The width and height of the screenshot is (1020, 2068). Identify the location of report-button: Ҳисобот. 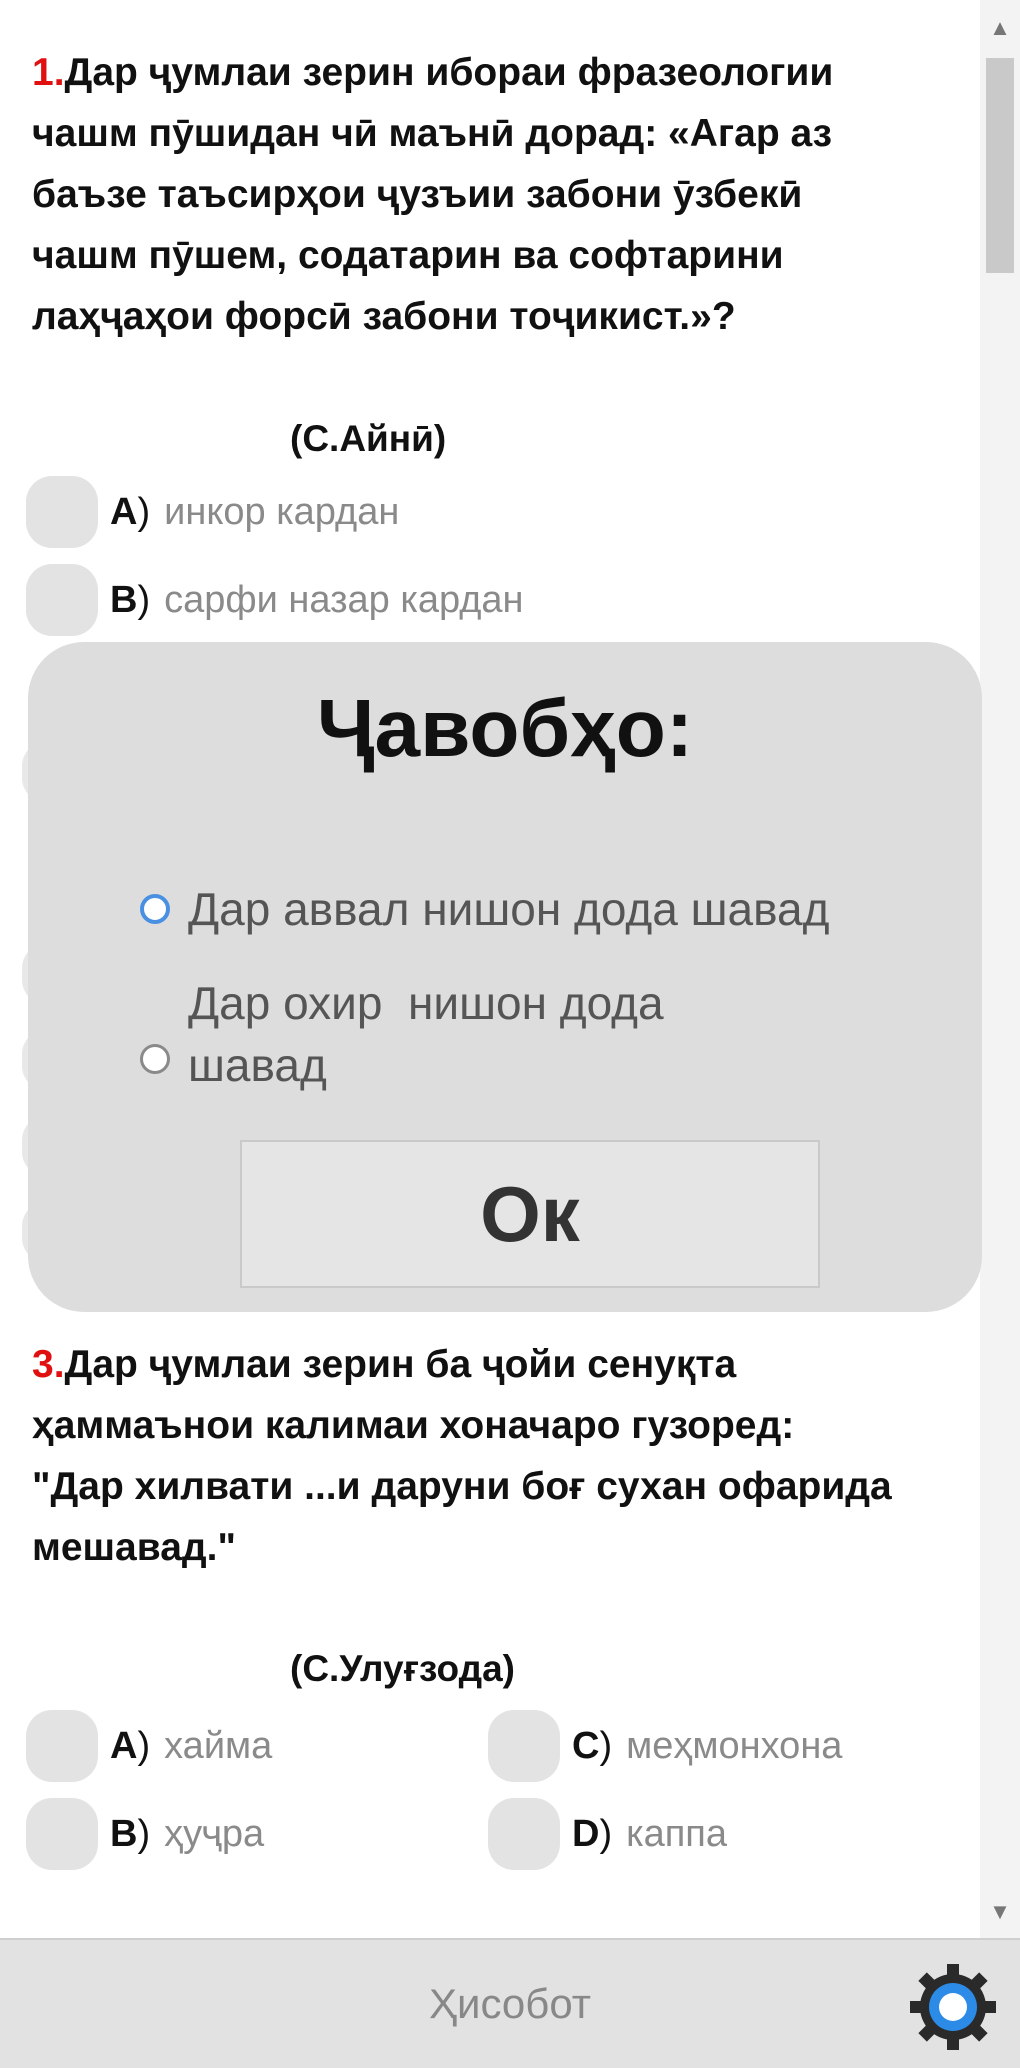
(510, 2004).